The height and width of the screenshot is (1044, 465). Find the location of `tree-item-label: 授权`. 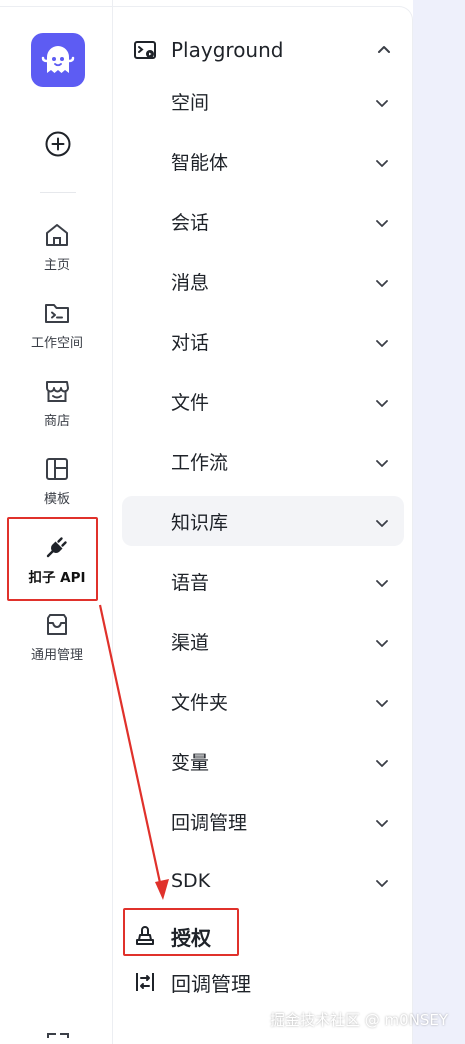

tree-item-label: 授权 is located at coordinates (191, 937).